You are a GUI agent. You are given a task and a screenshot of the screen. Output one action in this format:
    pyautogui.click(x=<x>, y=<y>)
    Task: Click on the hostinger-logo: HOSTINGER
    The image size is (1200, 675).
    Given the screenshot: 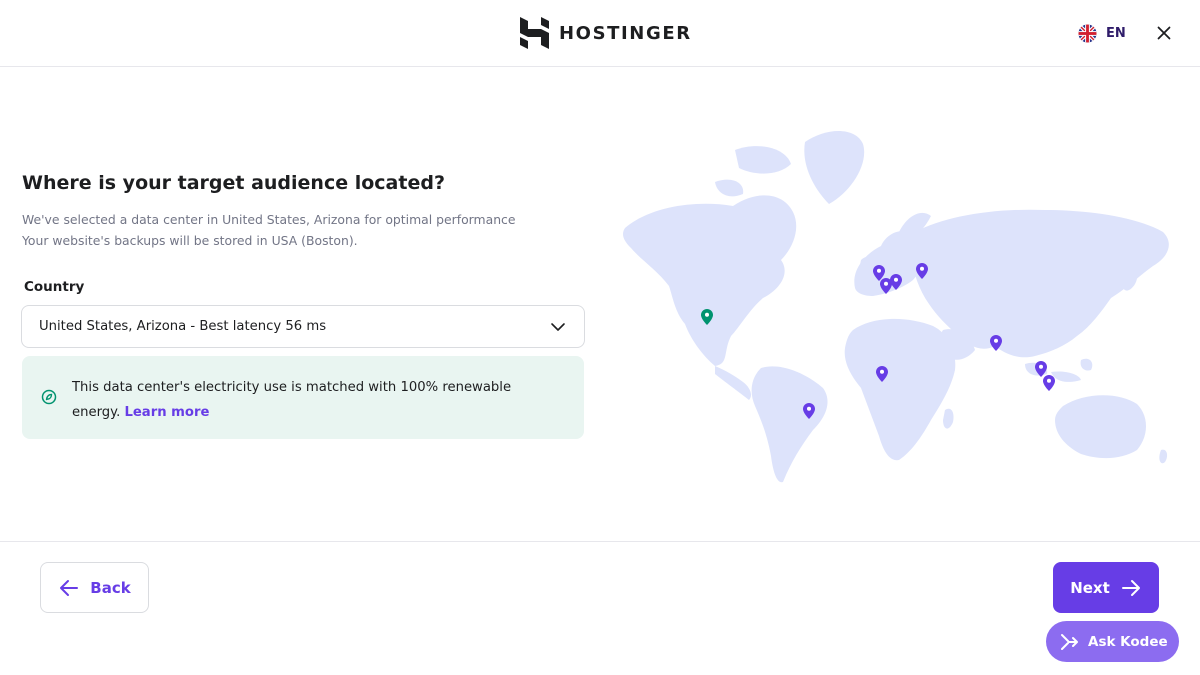 What is the action you would take?
    pyautogui.click(x=606, y=33)
    